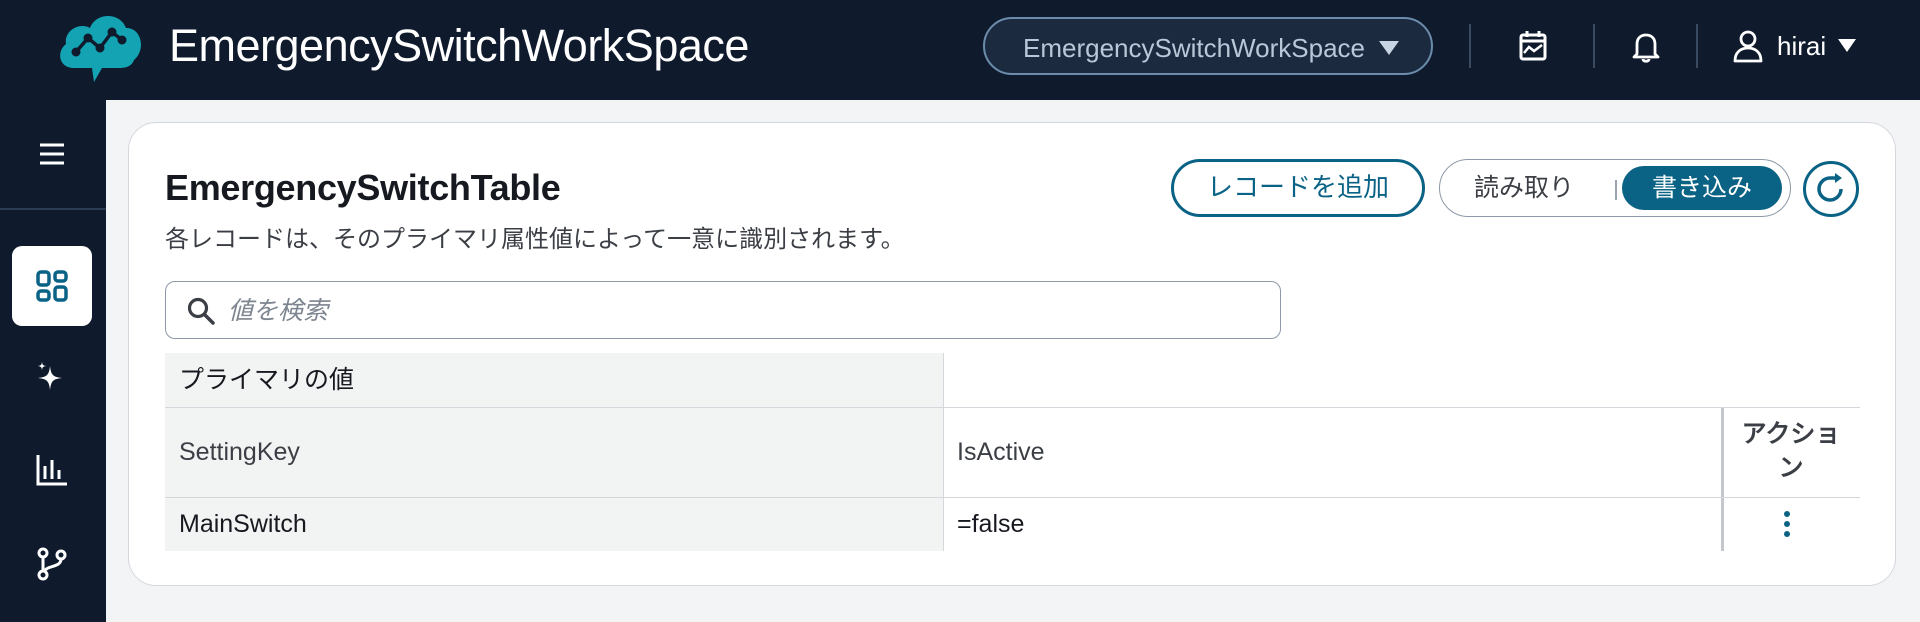 The image size is (1920, 622). I want to click on branch-icon, so click(52, 564).